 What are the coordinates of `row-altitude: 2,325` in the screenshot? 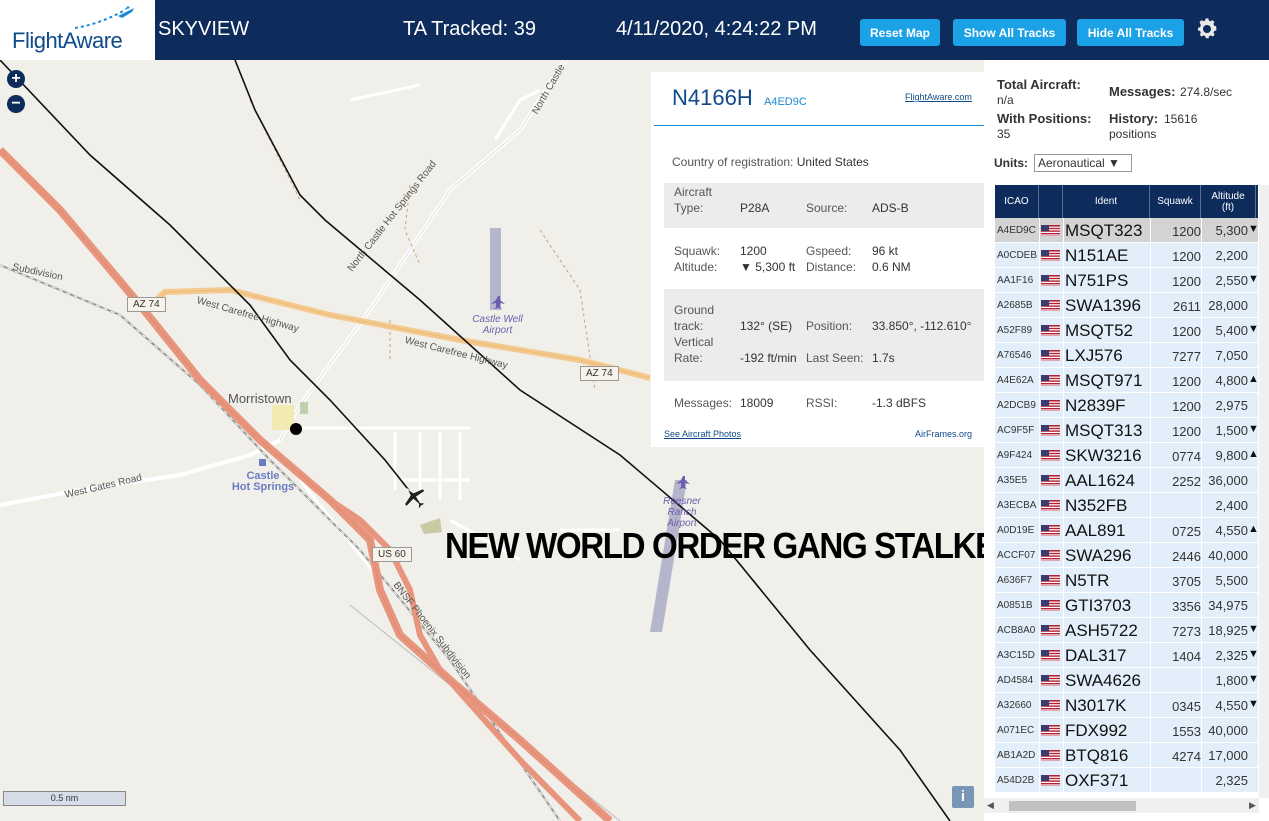 It's located at (1231, 780).